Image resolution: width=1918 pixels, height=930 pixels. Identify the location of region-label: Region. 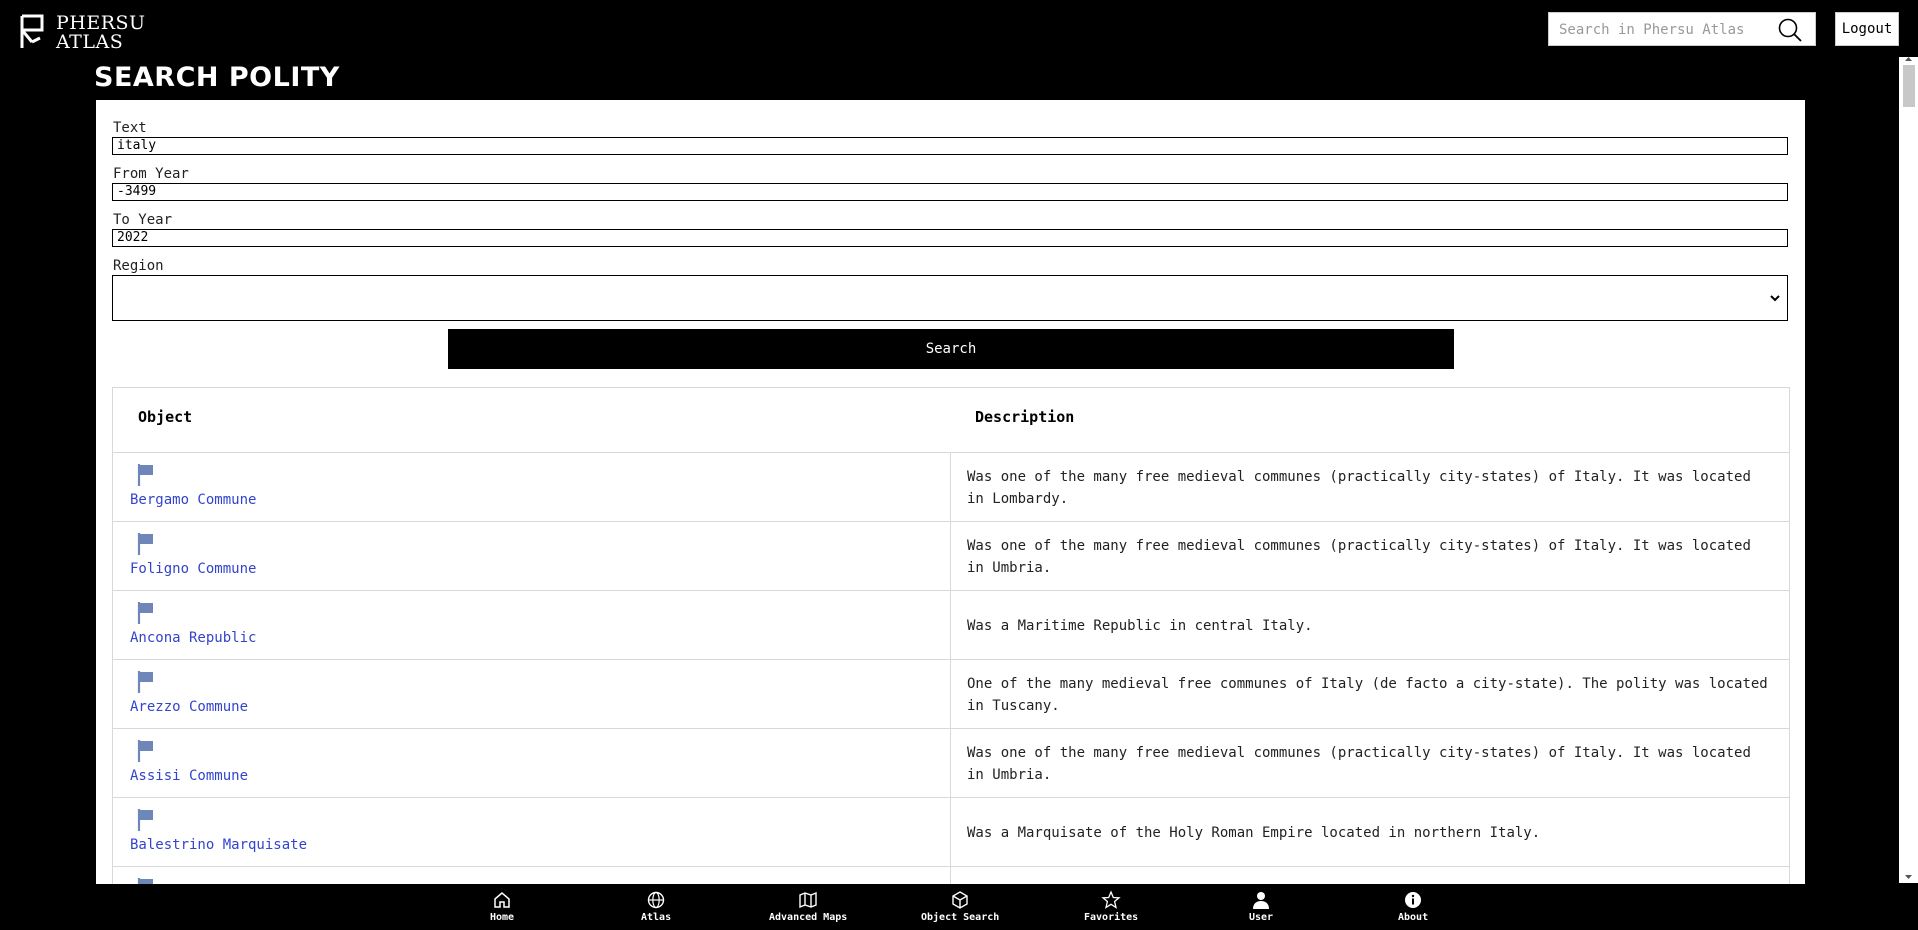
(138, 266).